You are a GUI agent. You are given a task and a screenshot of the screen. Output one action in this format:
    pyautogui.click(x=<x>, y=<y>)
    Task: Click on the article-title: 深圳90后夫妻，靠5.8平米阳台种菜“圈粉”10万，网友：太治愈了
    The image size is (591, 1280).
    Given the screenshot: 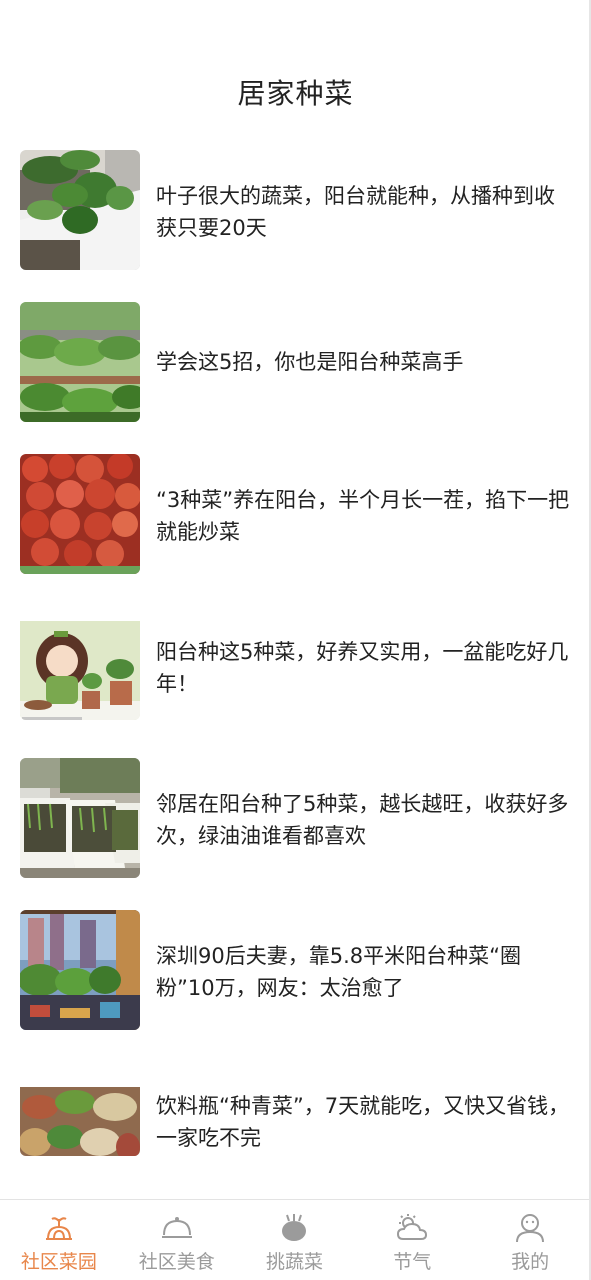 What is the action you would take?
    pyautogui.click(x=338, y=972)
    